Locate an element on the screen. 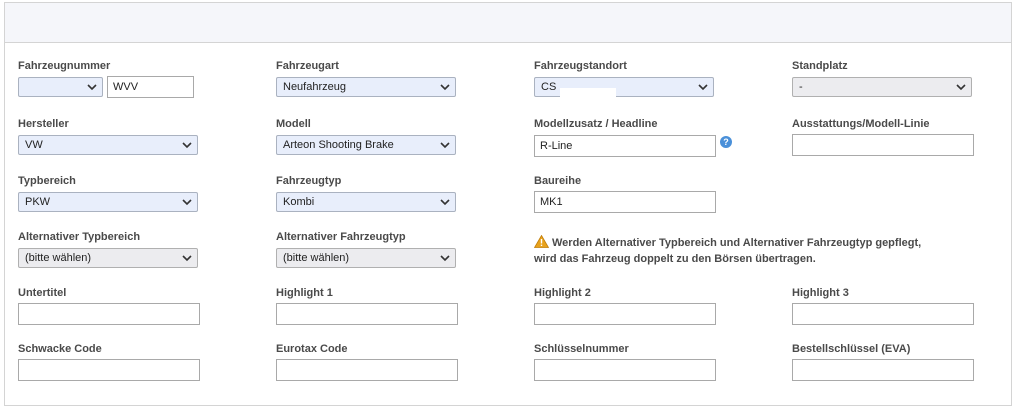  eurotax-input is located at coordinates (367, 370).